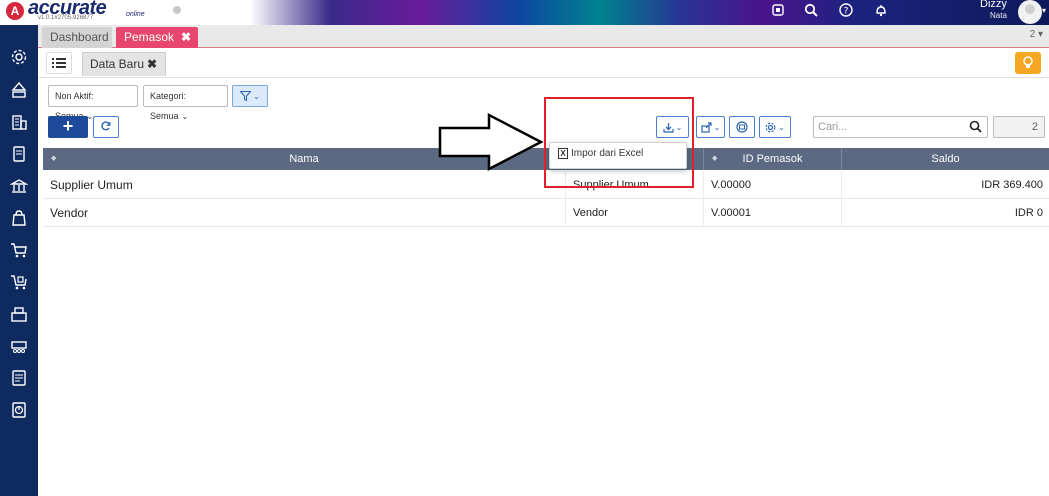 This screenshot has width=1049, height=496. I want to click on help-icon: ?, so click(846, 11).